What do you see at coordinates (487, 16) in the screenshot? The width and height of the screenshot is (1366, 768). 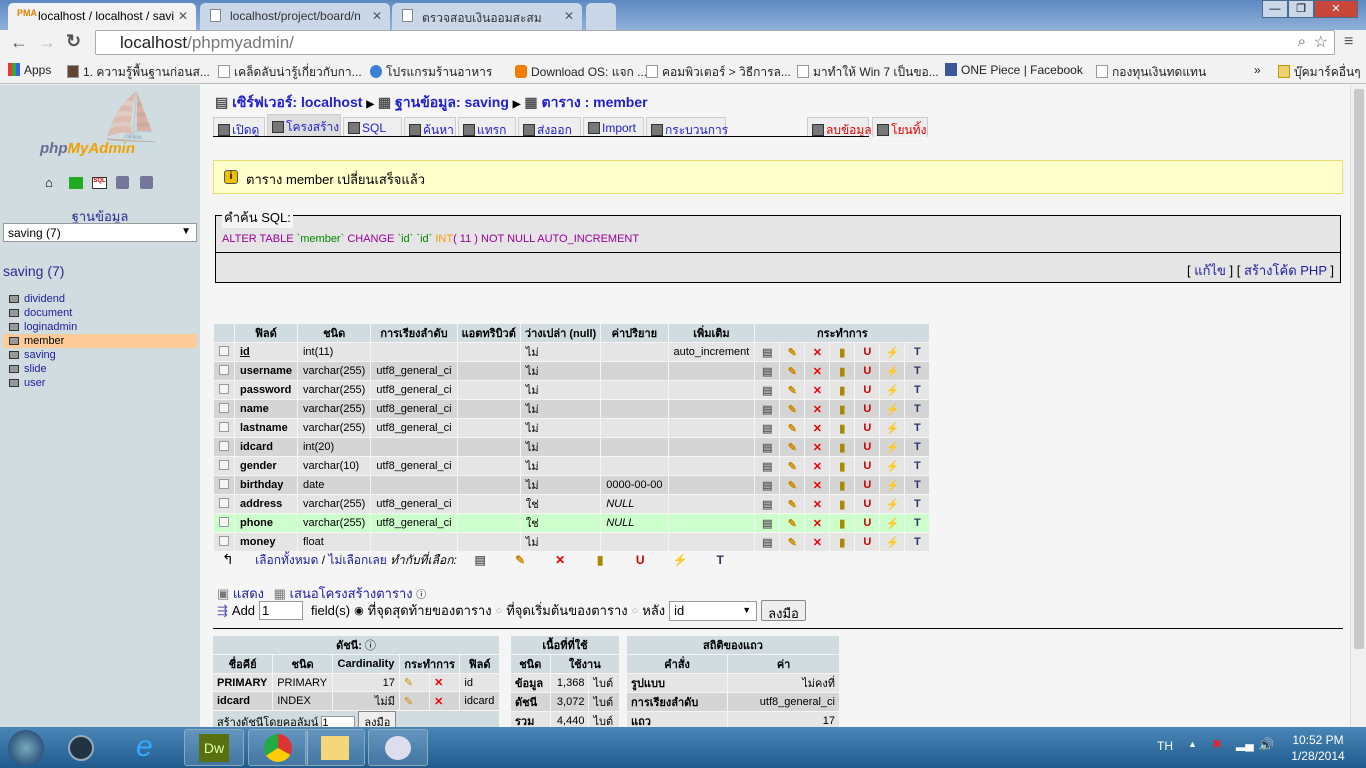 I see `browser-tab: ตรวจสอบเงินออมสะสม ✕` at bounding box center [487, 16].